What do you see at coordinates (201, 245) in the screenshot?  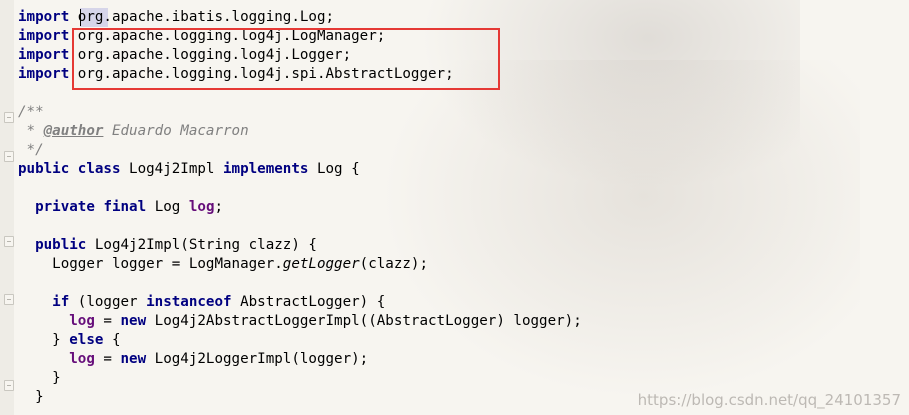 I see `code-token: Log4j2Impl(String clazz) {` at bounding box center [201, 245].